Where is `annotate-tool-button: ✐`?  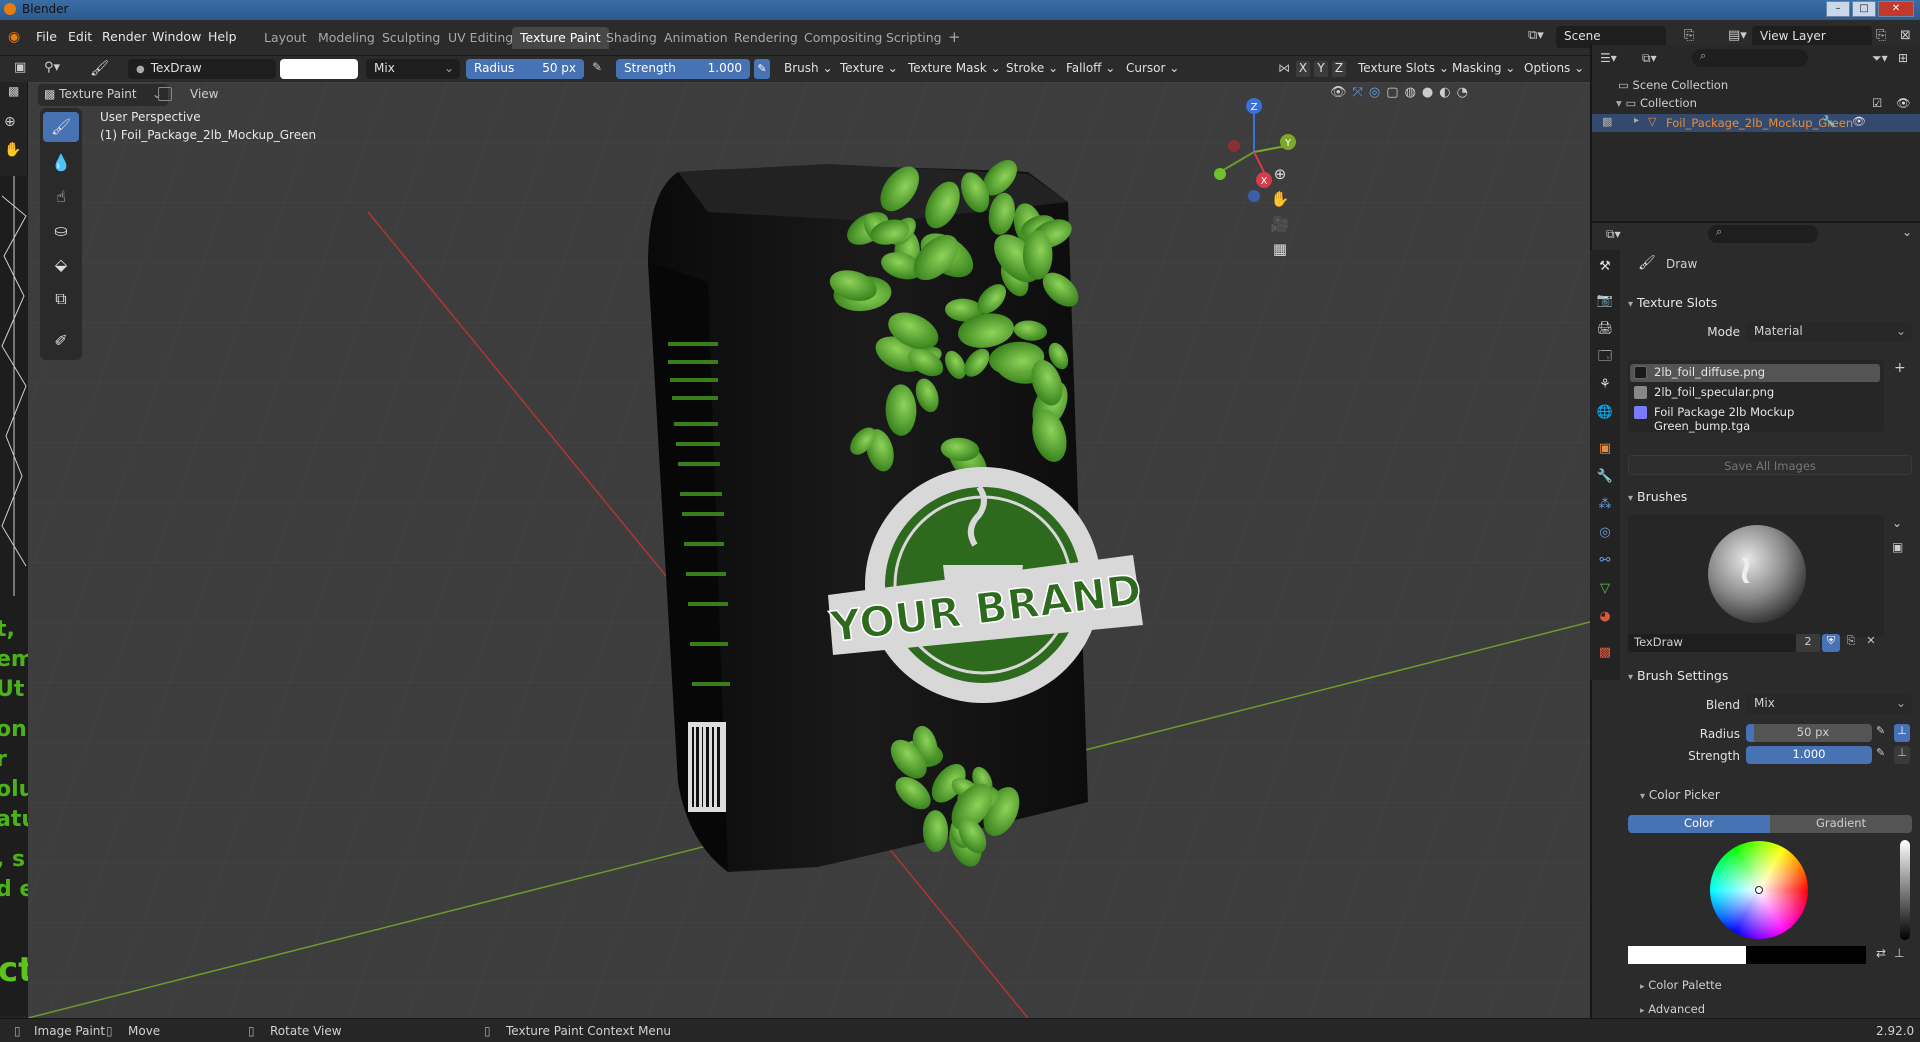
annotate-tool-button: ✐ is located at coordinates (61, 341).